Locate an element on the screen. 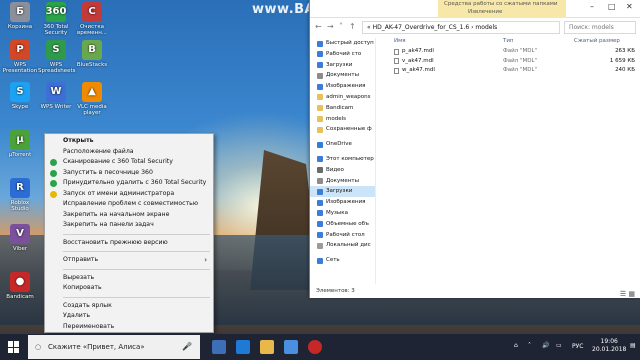 This screenshot has width=640, height=360. context-menu-item: Восстановить прежнюю версию is located at coordinates (129, 243).